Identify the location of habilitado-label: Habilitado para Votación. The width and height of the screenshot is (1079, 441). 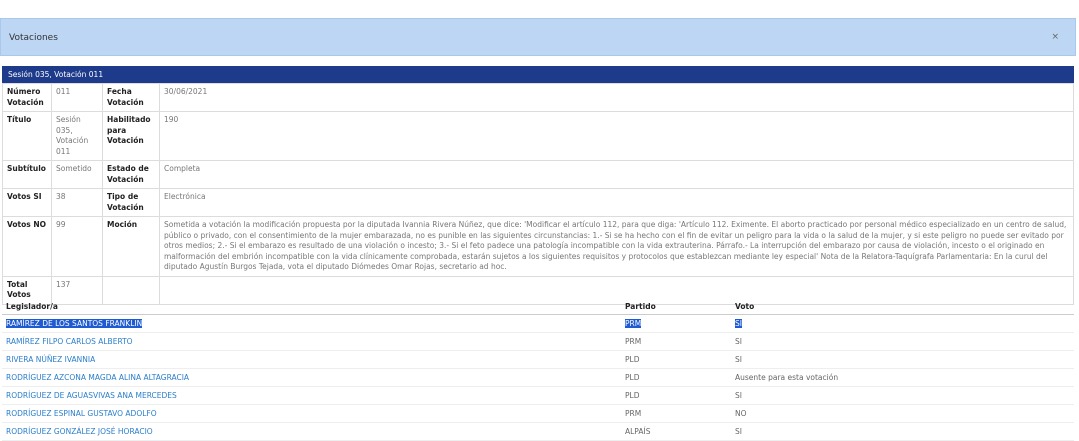
(131, 136).